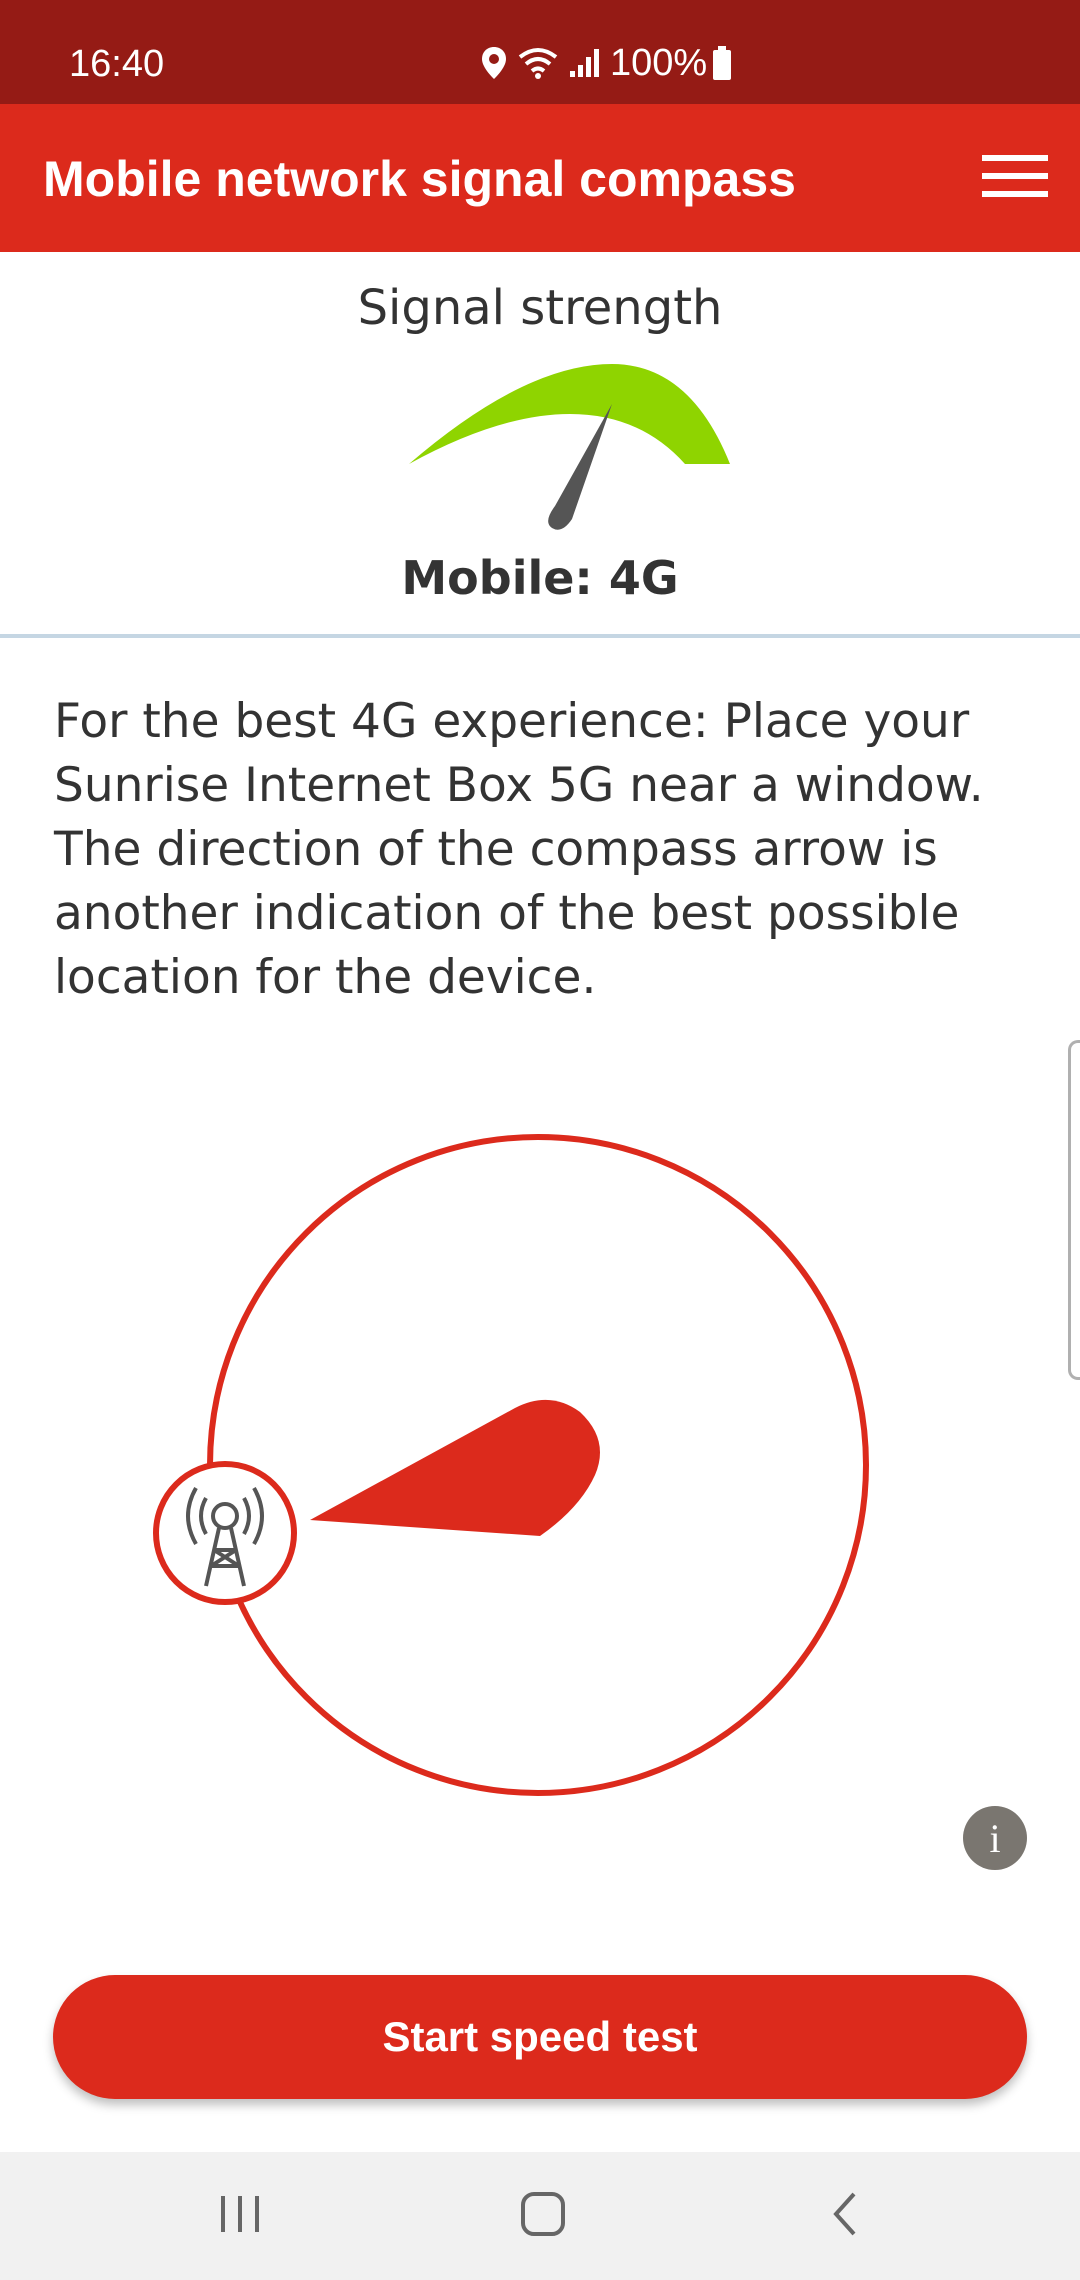 The image size is (1080, 2280). I want to click on back-button, so click(845, 2216).